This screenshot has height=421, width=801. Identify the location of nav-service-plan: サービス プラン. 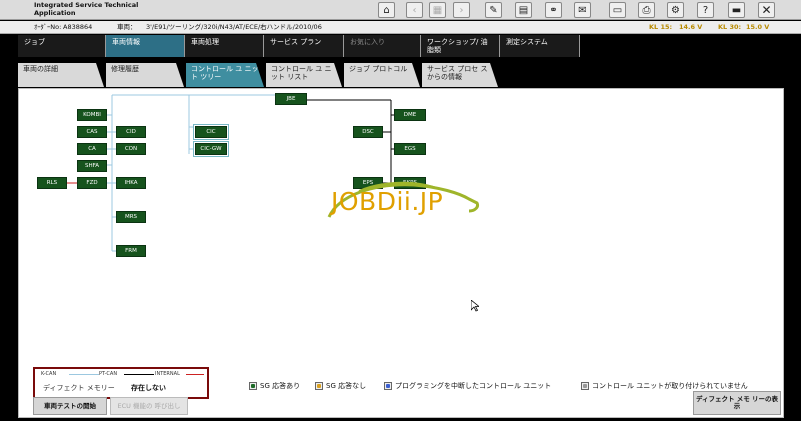
(304, 46).